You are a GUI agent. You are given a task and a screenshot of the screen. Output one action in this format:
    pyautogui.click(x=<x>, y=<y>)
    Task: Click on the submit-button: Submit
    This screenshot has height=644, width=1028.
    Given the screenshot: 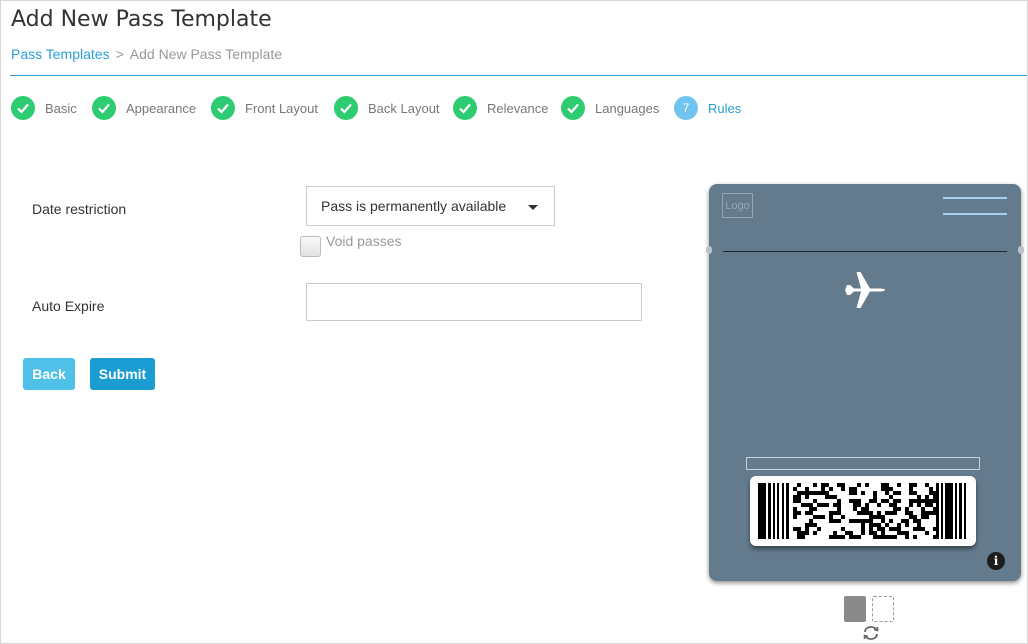 What is the action you would take?
    pyautogui.click(x=122, y=374)
    